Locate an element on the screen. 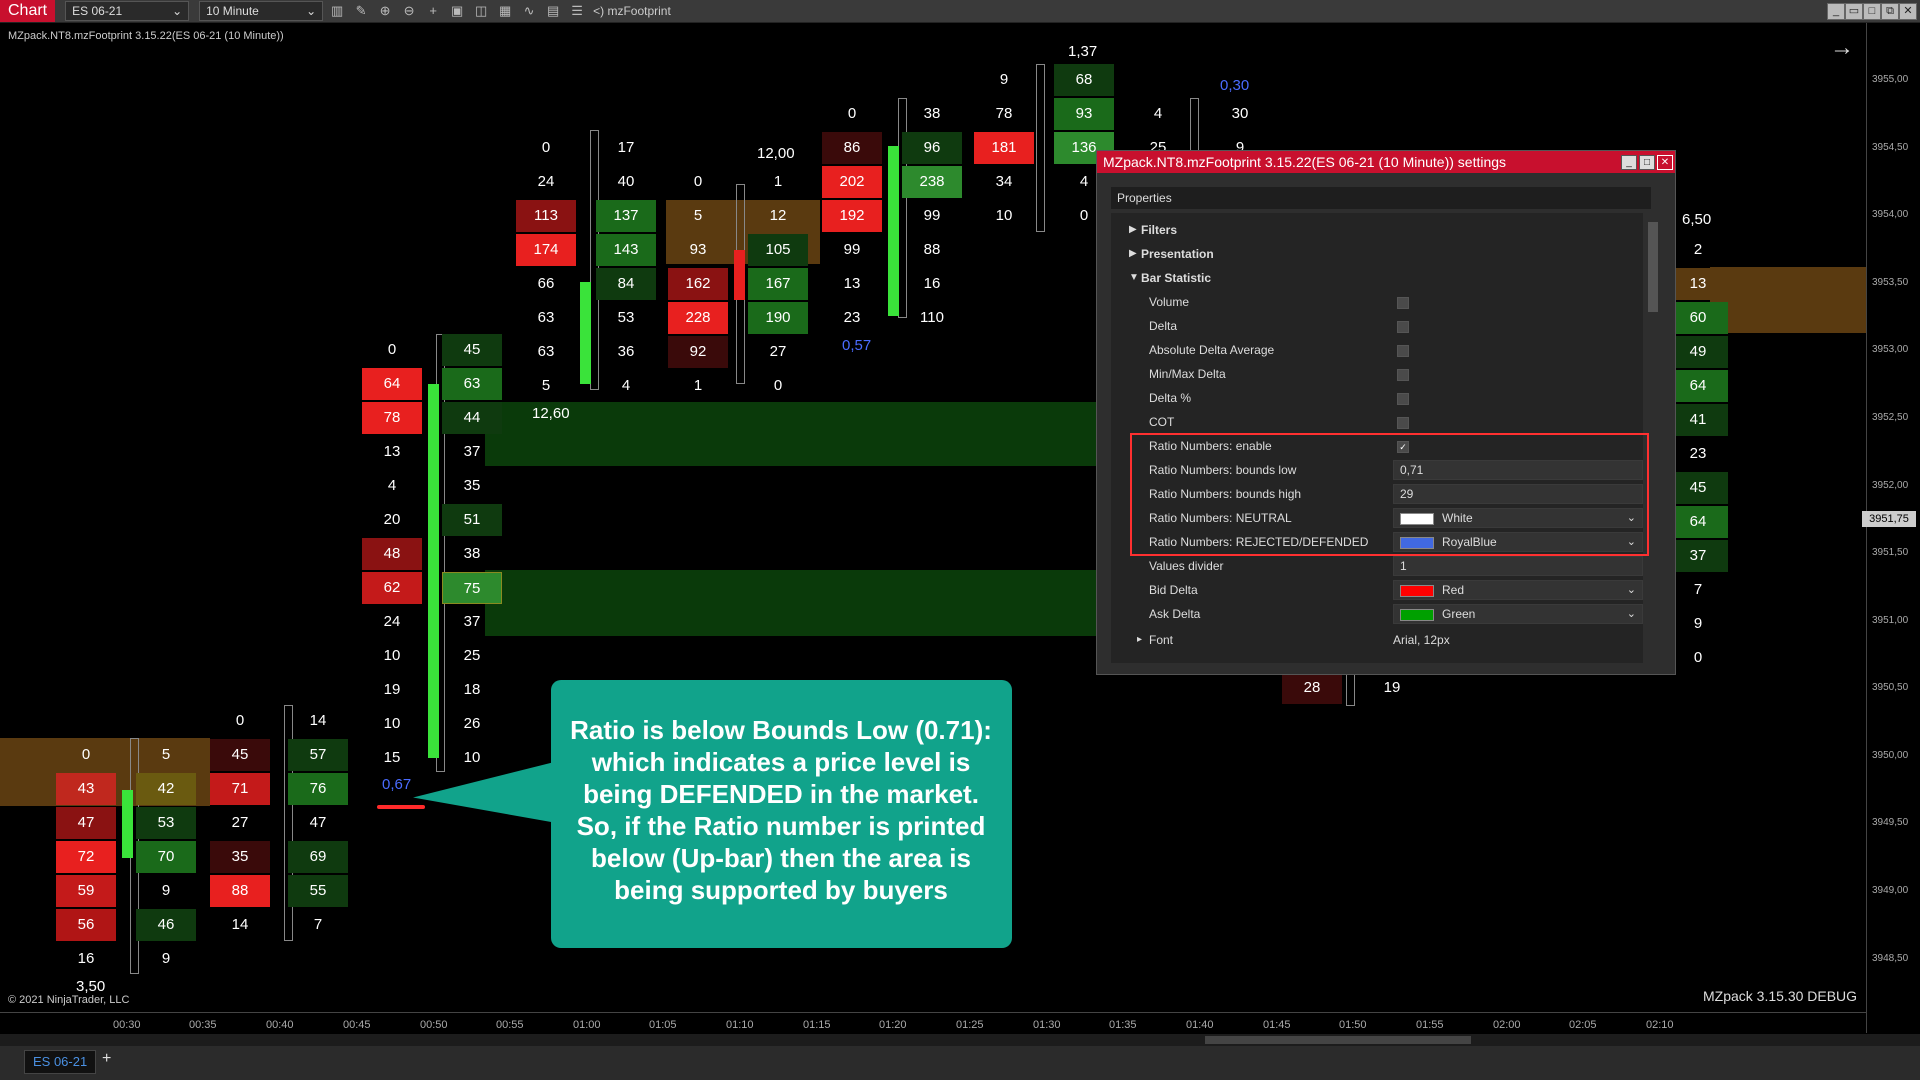 The image size is (1920, 1080). bar-type-icon: ▥ is located at coordinates (337, 11).